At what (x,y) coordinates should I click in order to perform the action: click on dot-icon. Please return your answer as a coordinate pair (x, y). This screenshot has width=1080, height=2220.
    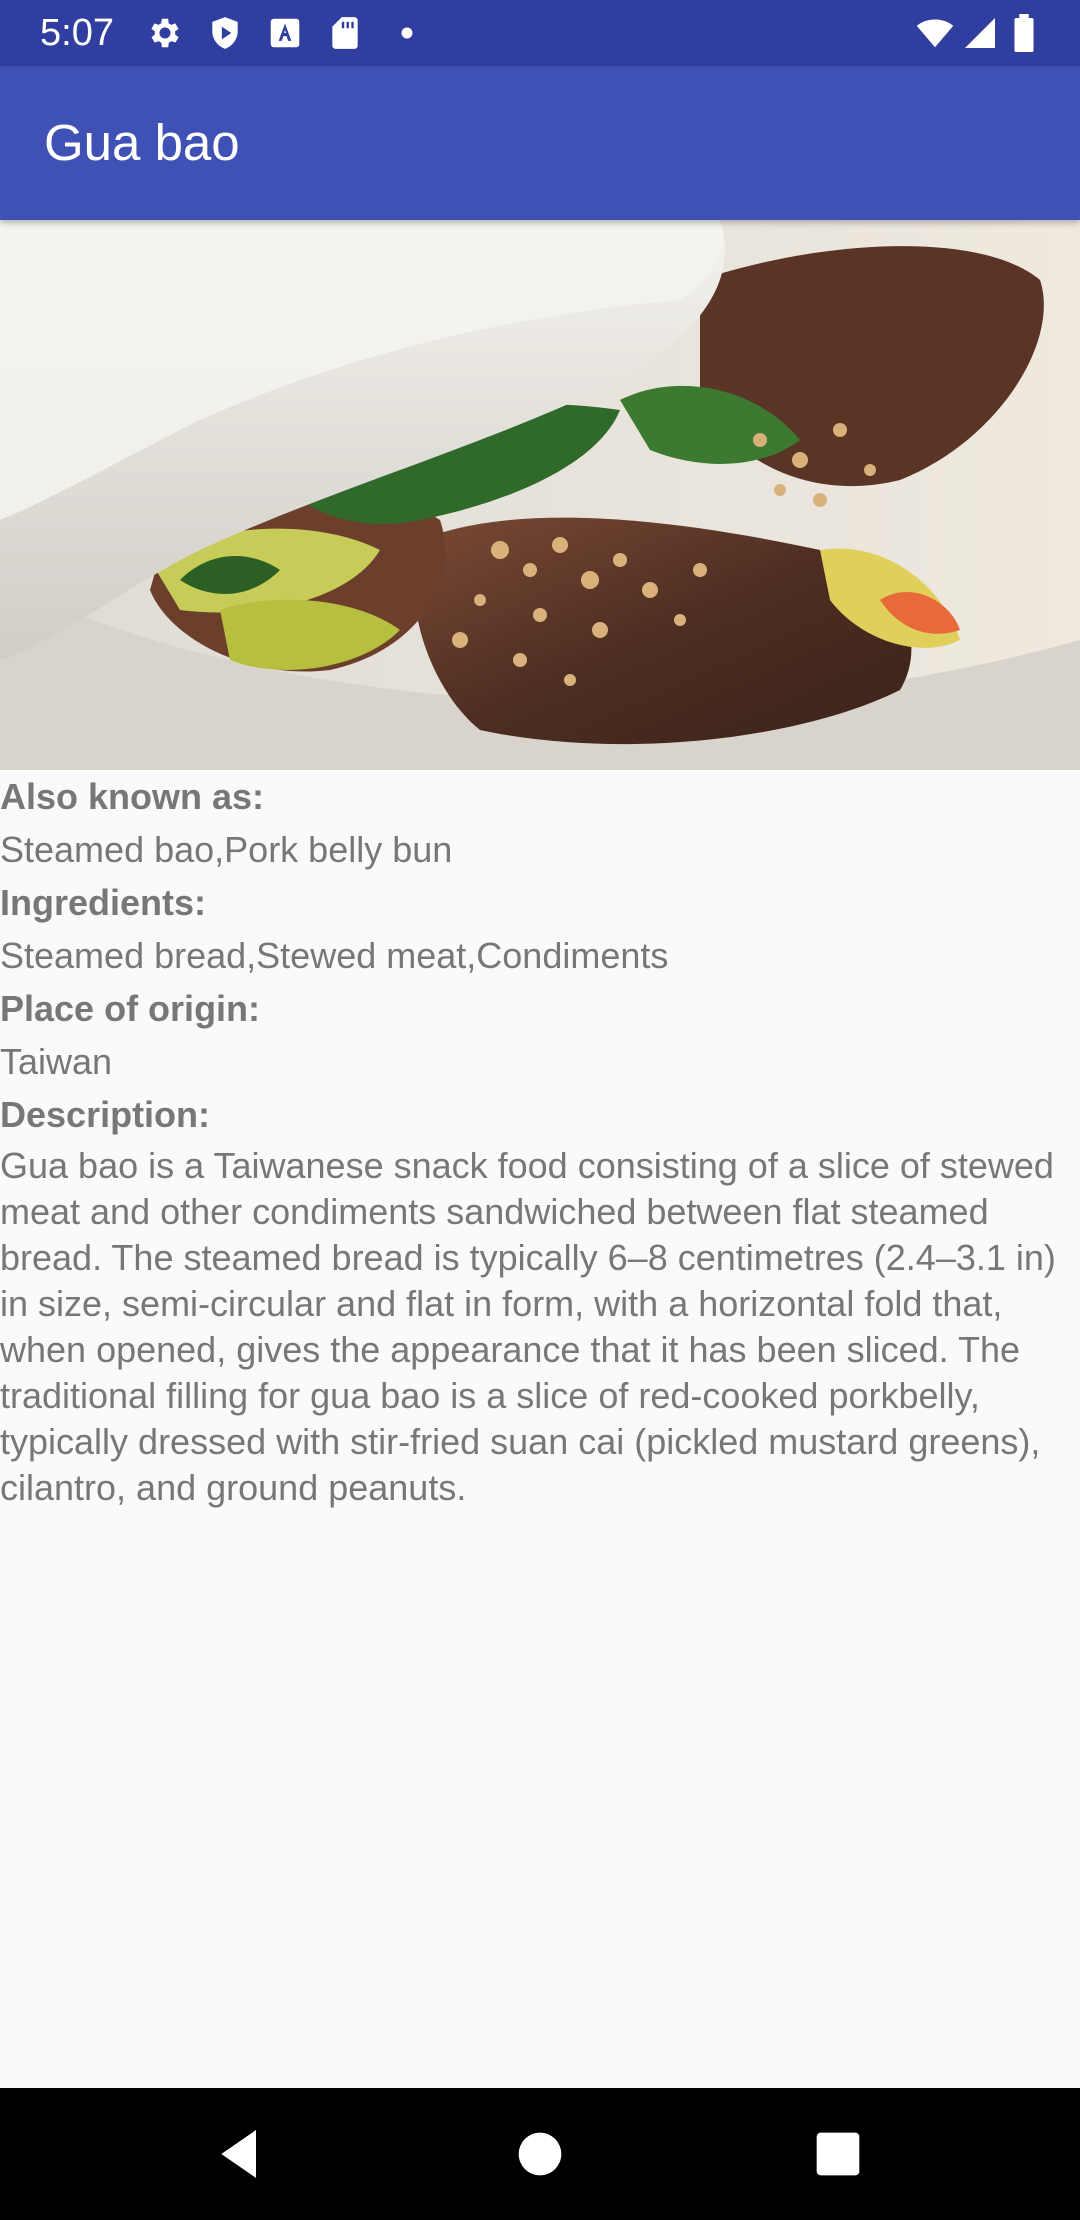
    Looking at the image, I should click on (407, 33).